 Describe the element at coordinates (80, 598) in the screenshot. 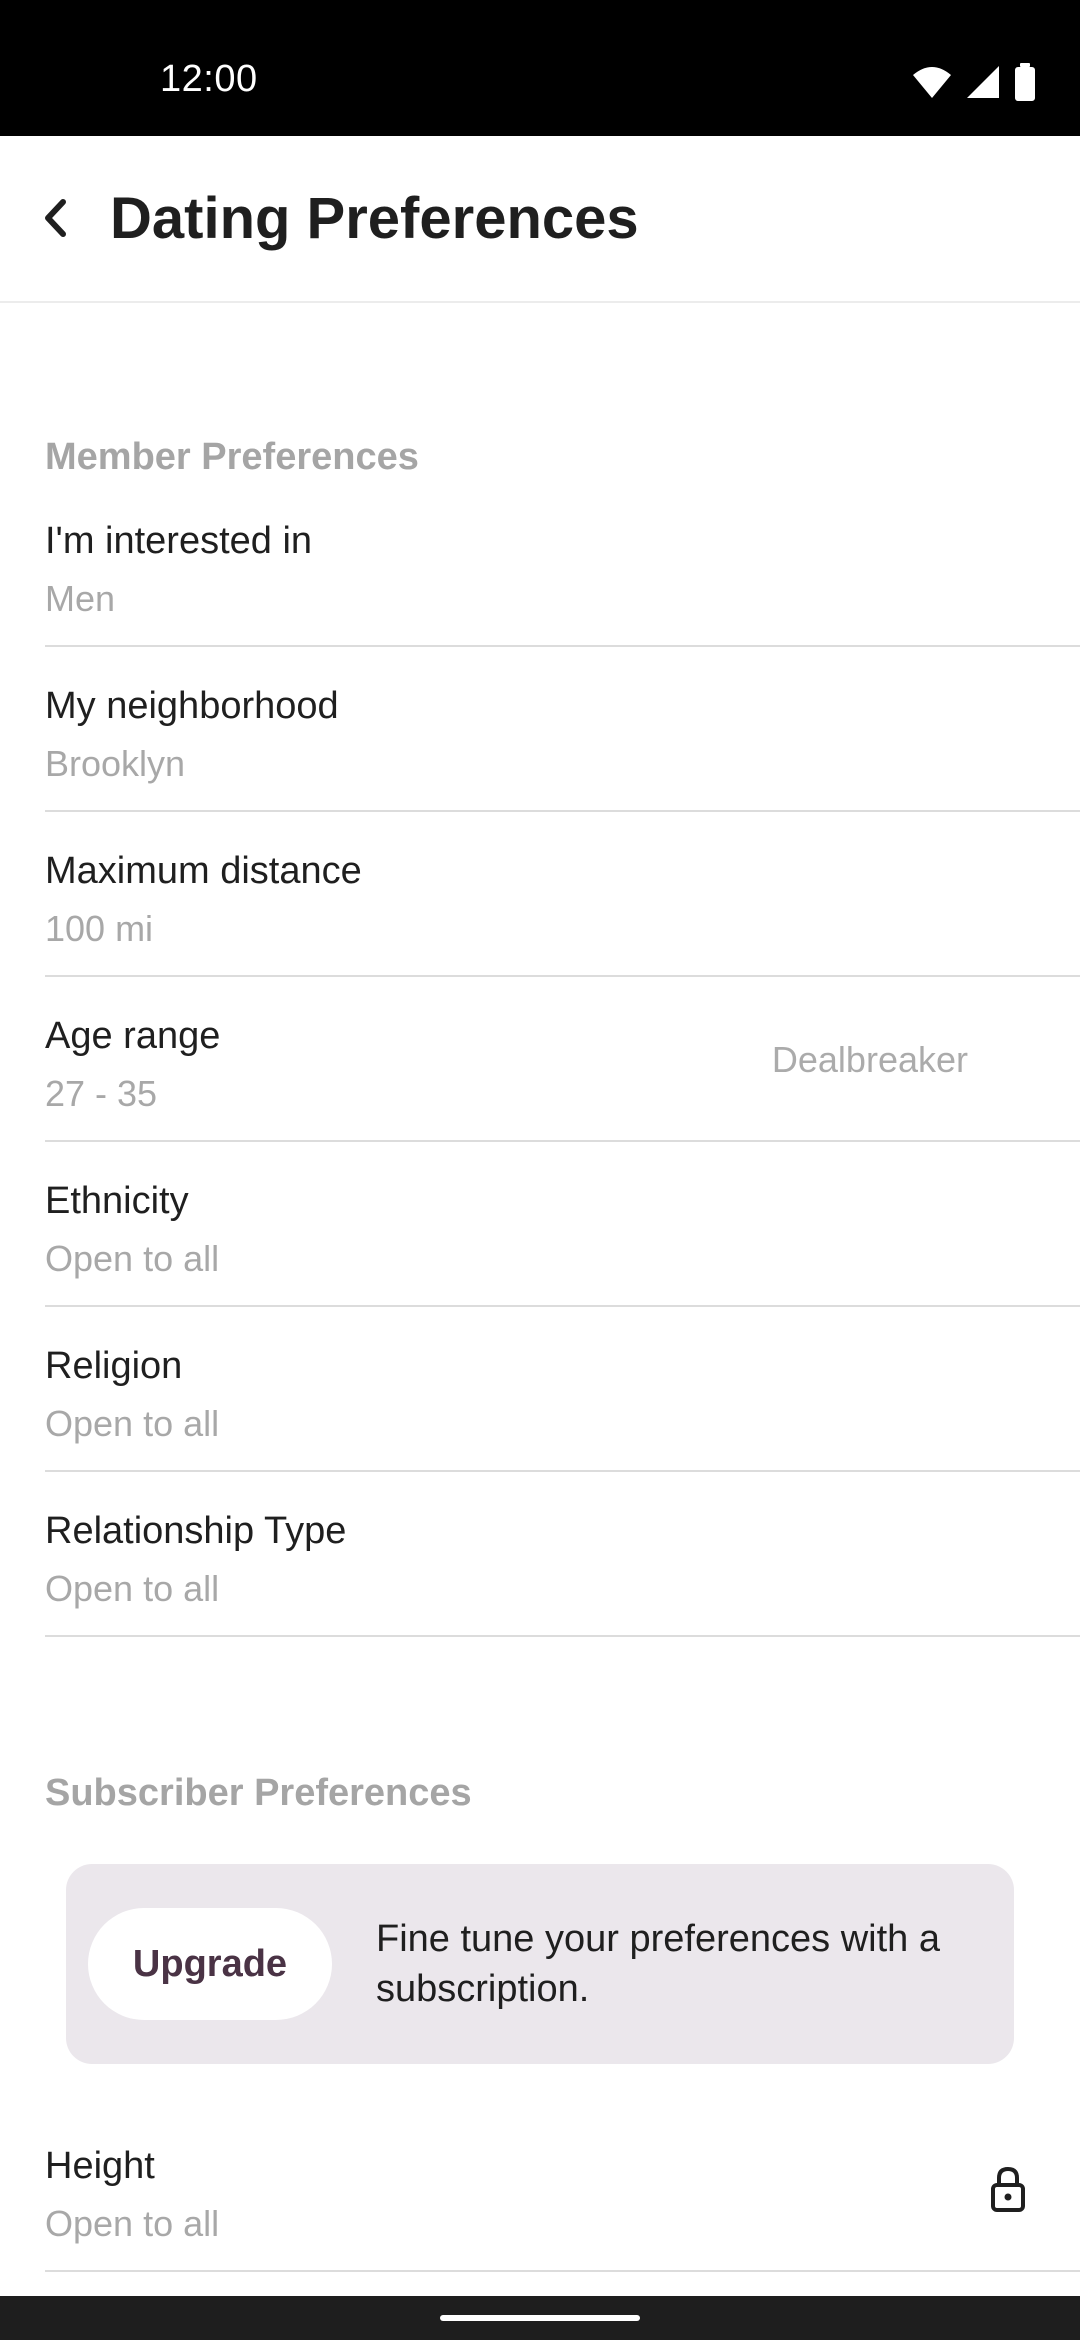

I see `pref-value: Men` at that location.